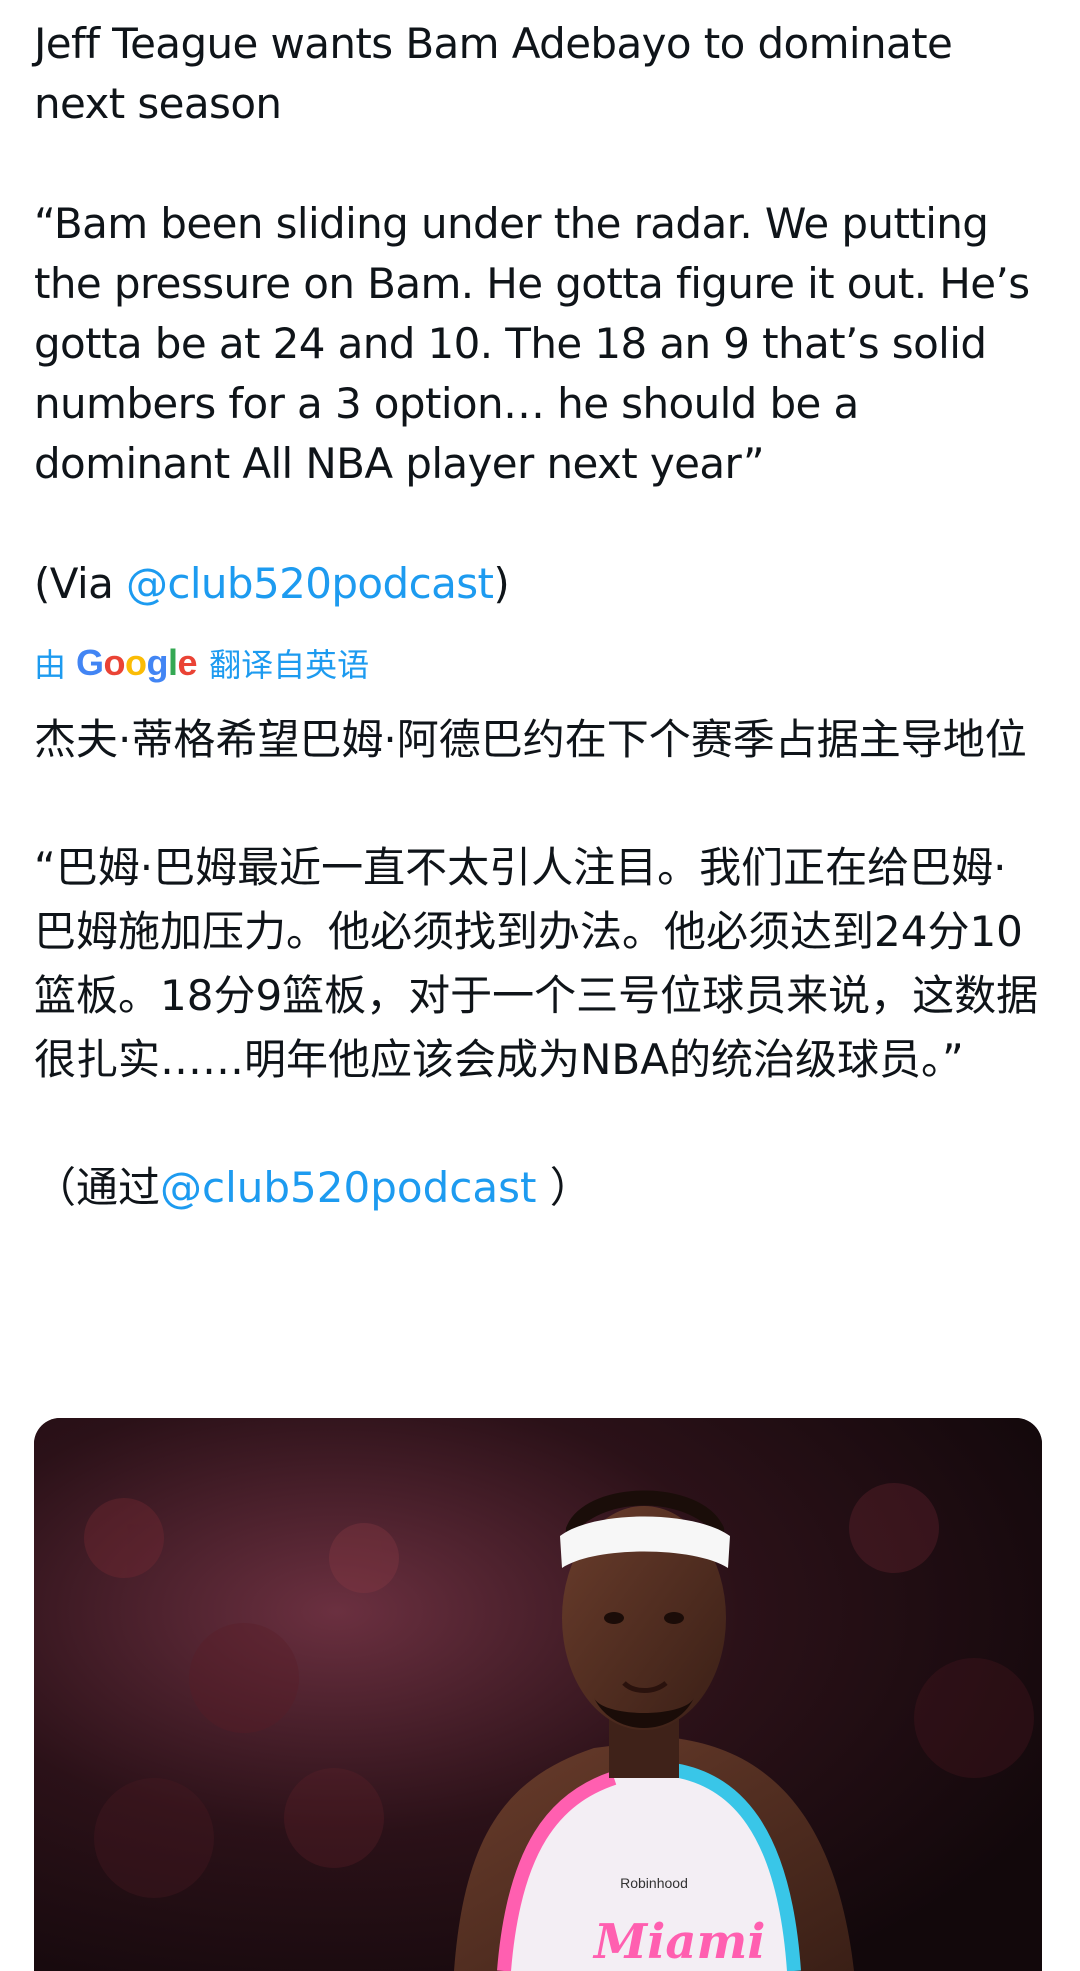 The image size is (1080, 1971). What do you see at coordinates (80, 583) in the screenshot?
I see `via-prefix: (Via` at bounding box center [80, 583].